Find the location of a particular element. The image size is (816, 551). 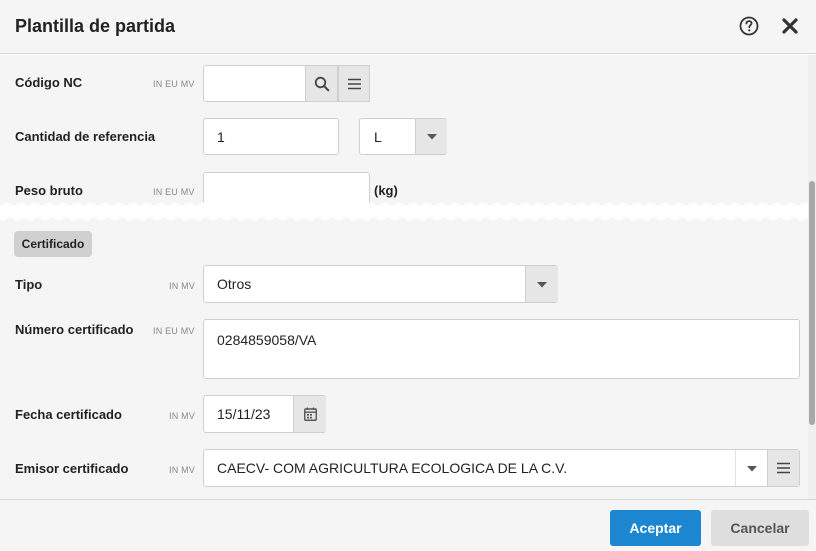

unit-select: L is located at coordinates (403, 136).